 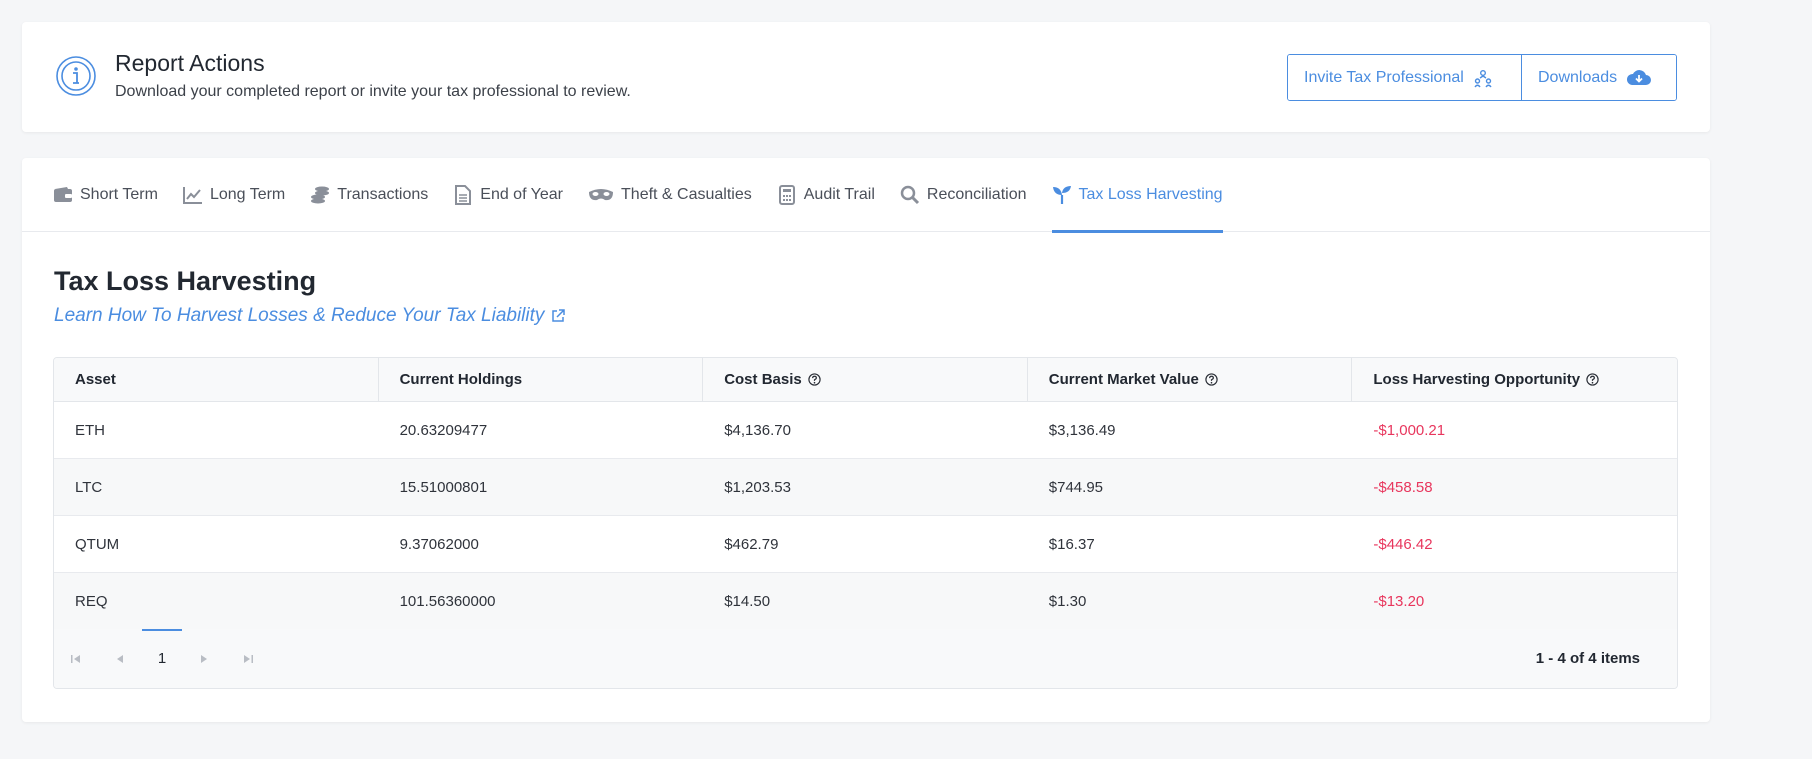 I want to click on last-page-icon, so click(x=248, y=658).